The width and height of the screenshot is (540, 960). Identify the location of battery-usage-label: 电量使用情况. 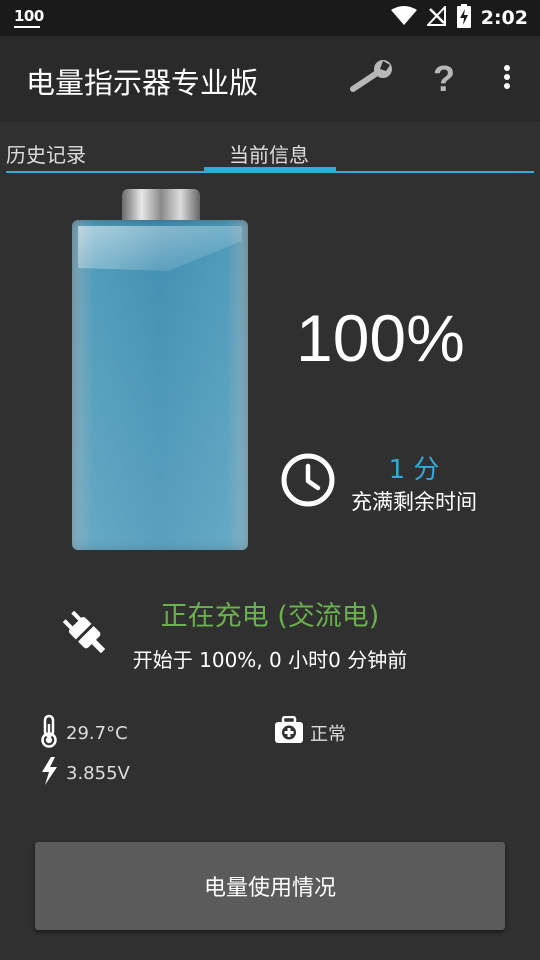
(269, 888).